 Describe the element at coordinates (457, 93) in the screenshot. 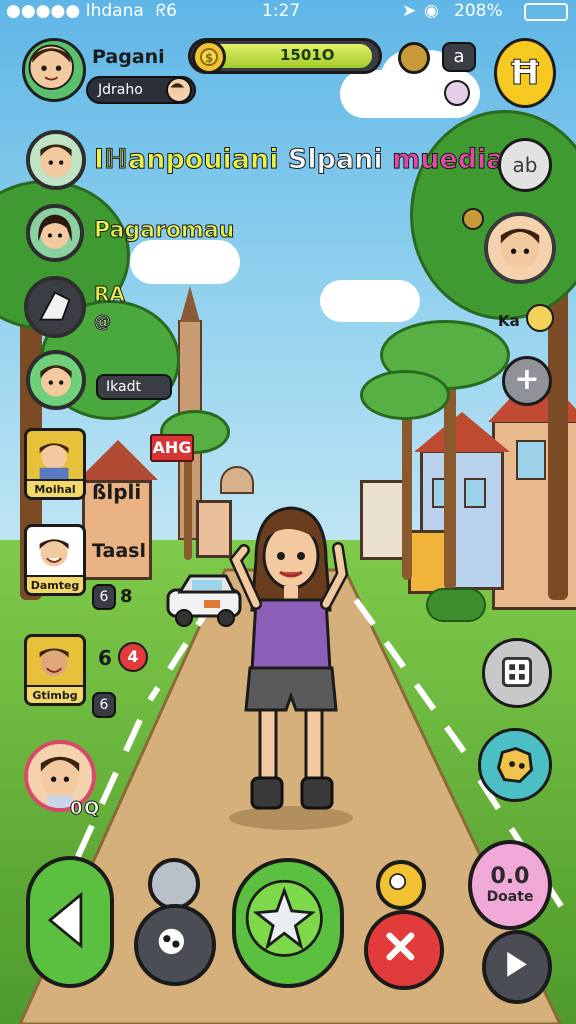

I see `emoji-icon` at that location.